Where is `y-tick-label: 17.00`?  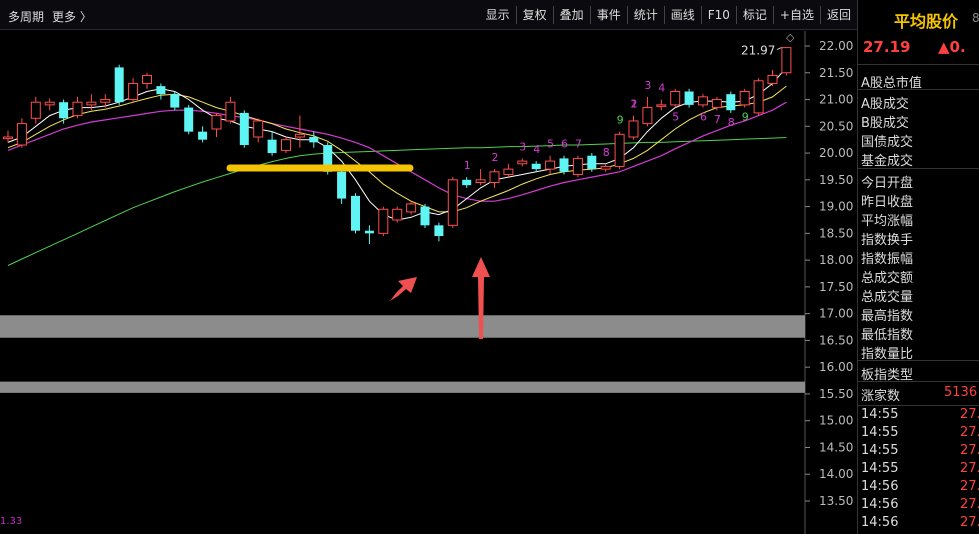
y-tick-label: 17.00 is located at coordinates (836, 314).